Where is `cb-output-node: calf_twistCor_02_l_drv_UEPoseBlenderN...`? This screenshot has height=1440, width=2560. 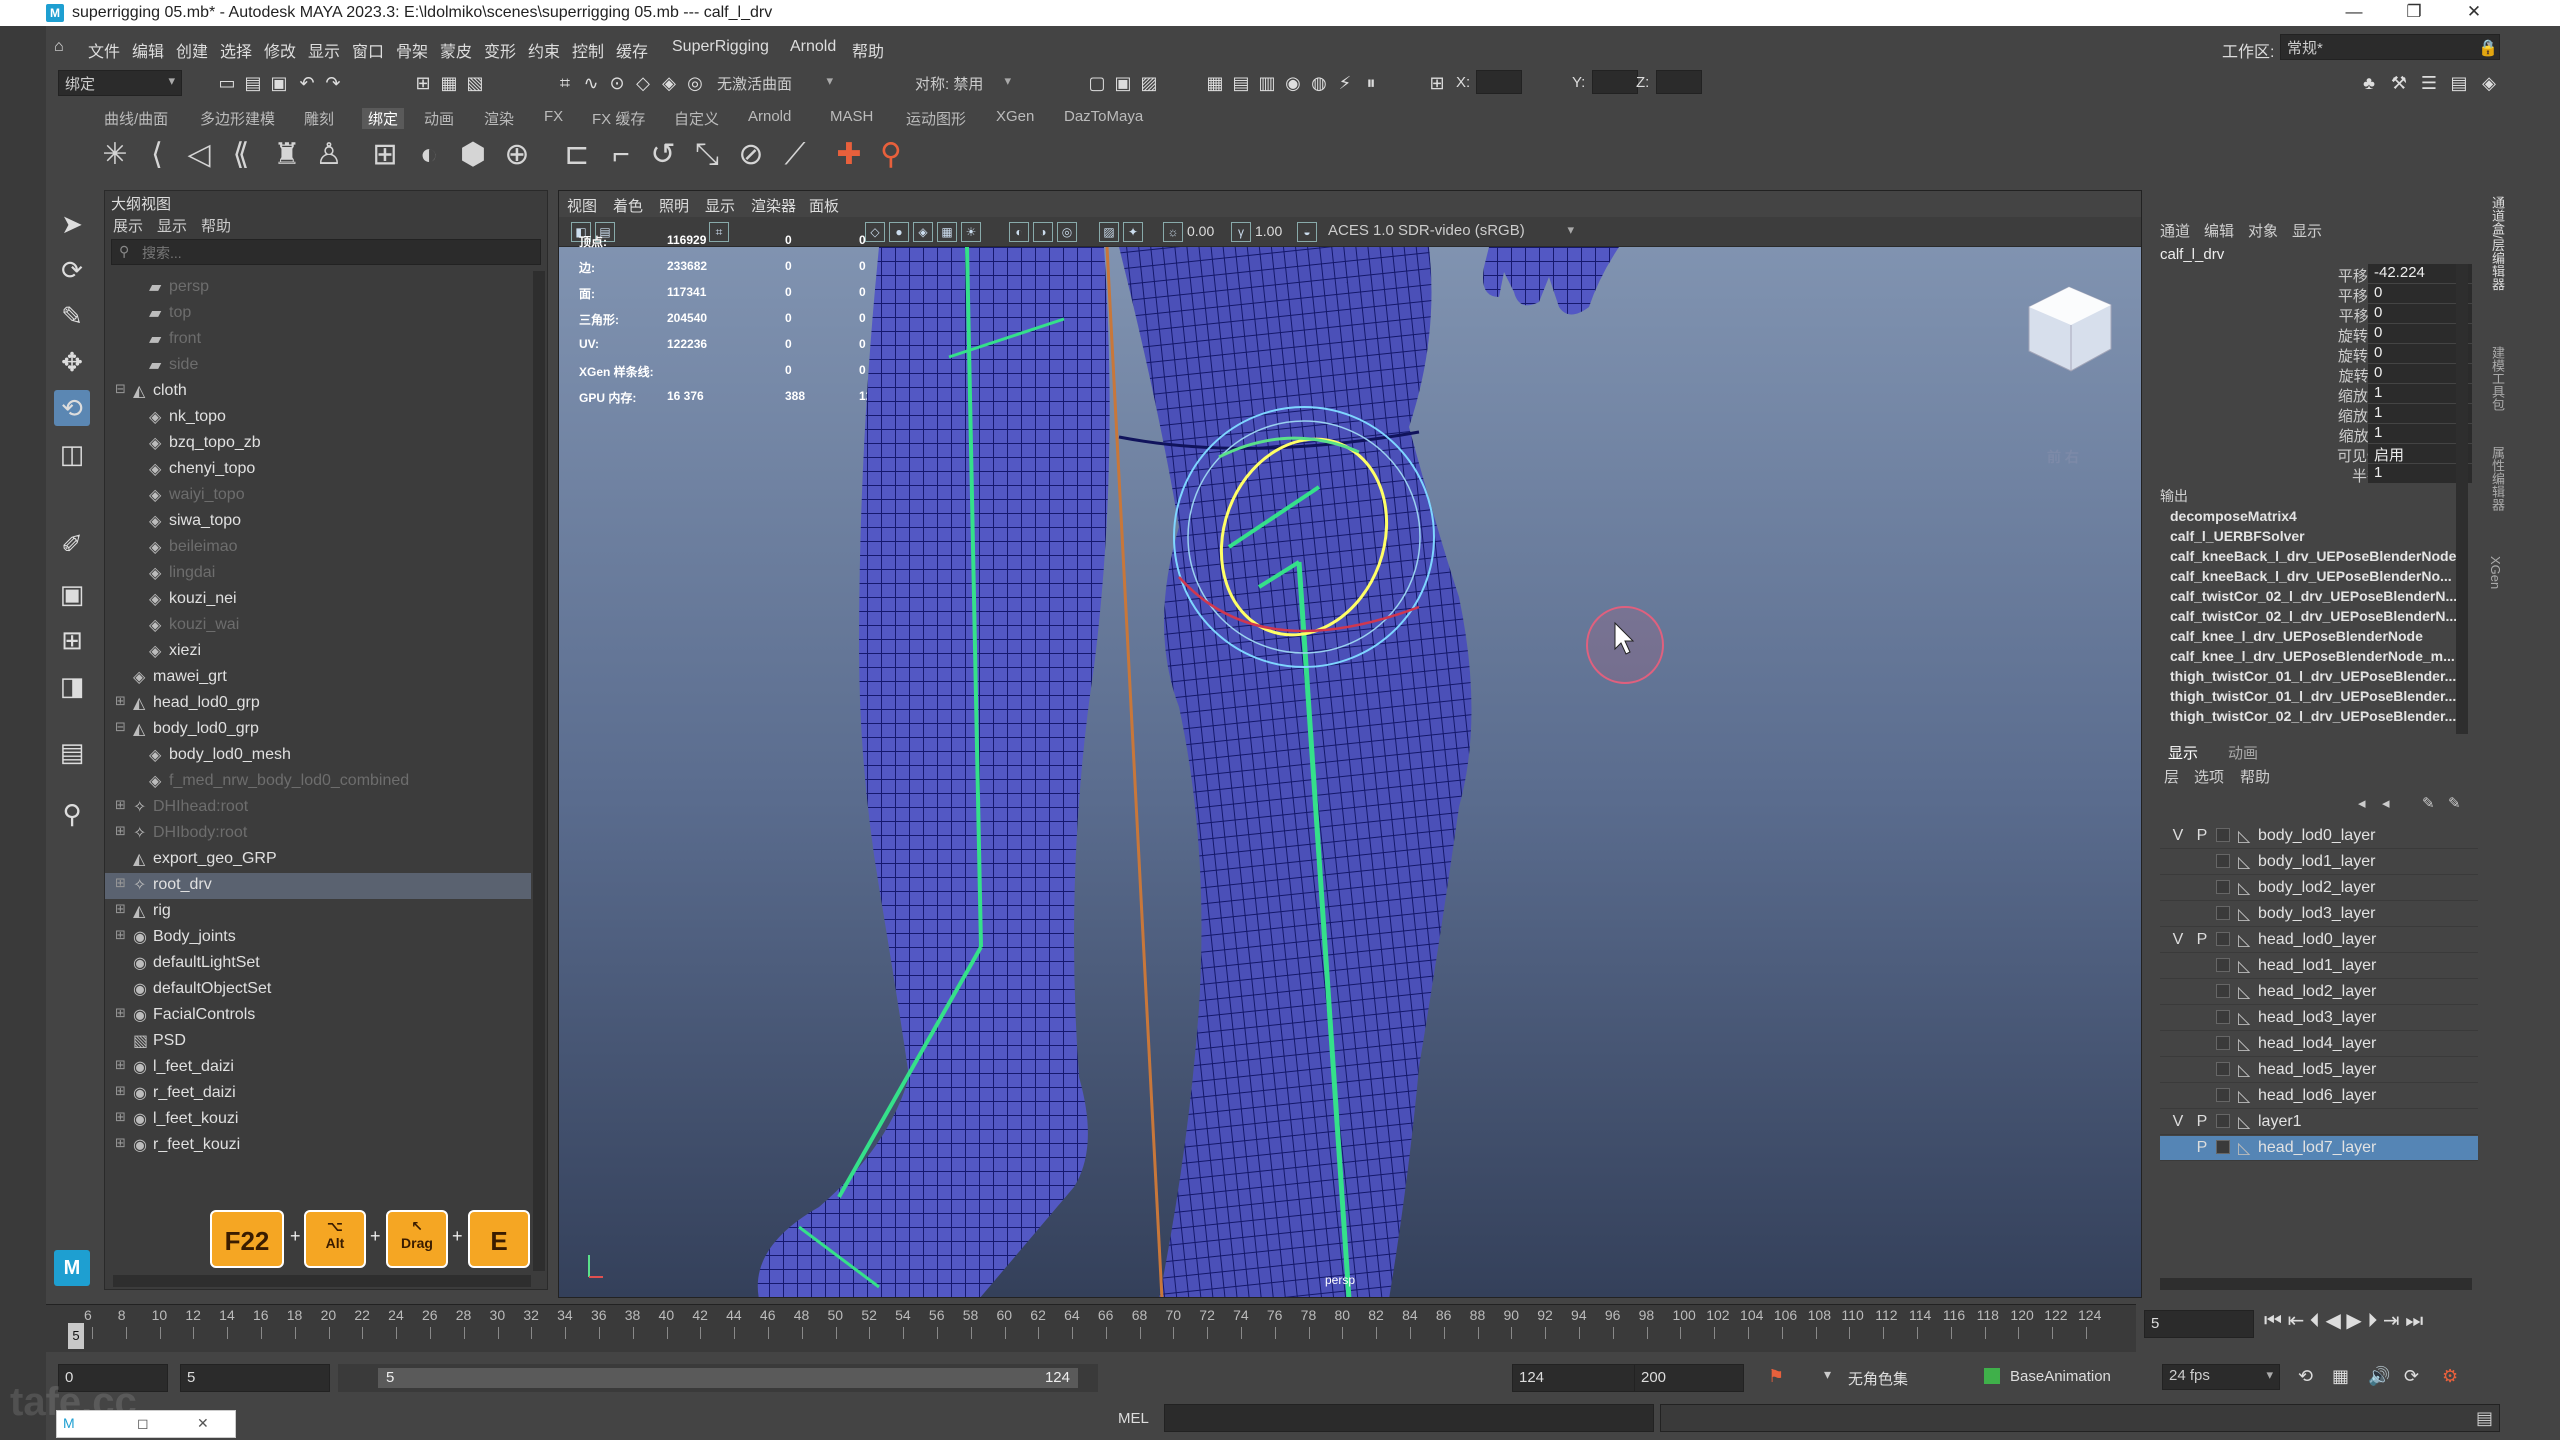
cb-output-node: calf_twistCor_02_l_drv_UEPoseBlenderN... is located at coordinates (2313, 616).